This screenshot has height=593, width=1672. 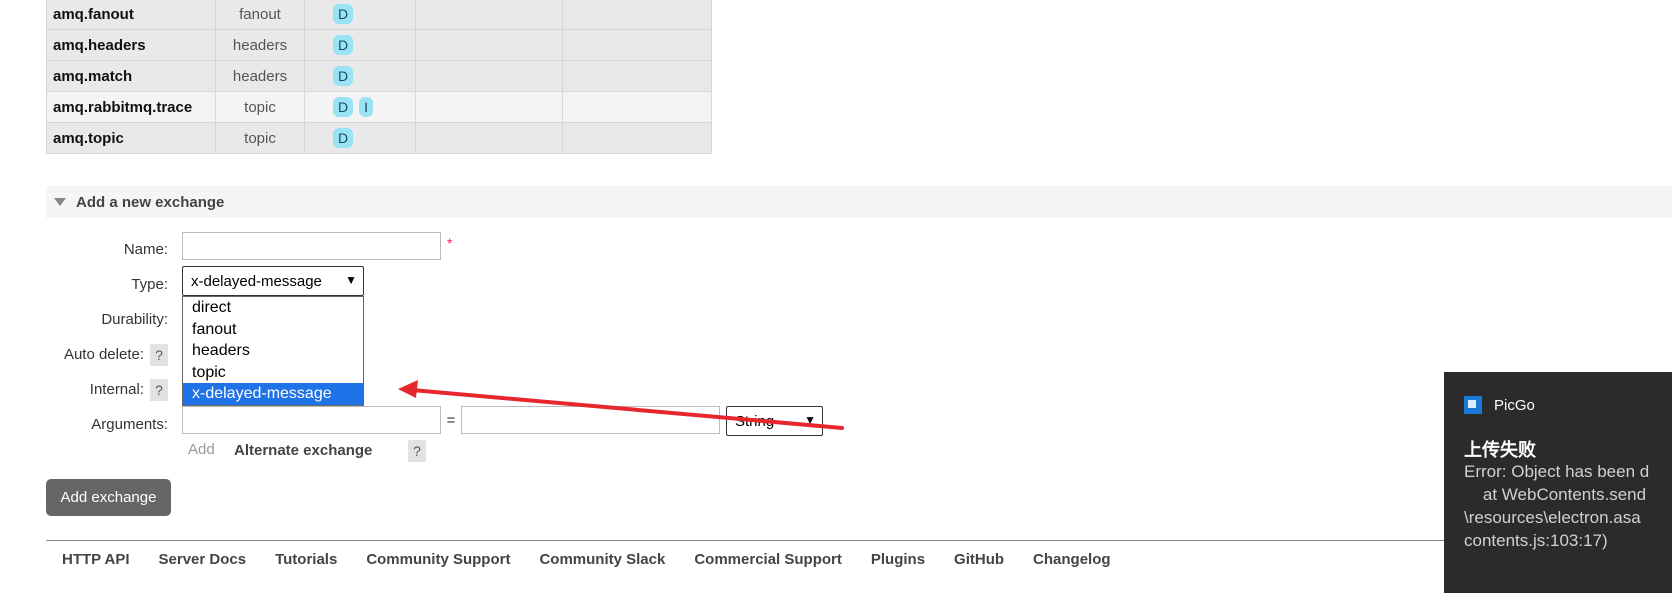 I want to click on footer-link: Changelog, so click(x=1072, y=559).